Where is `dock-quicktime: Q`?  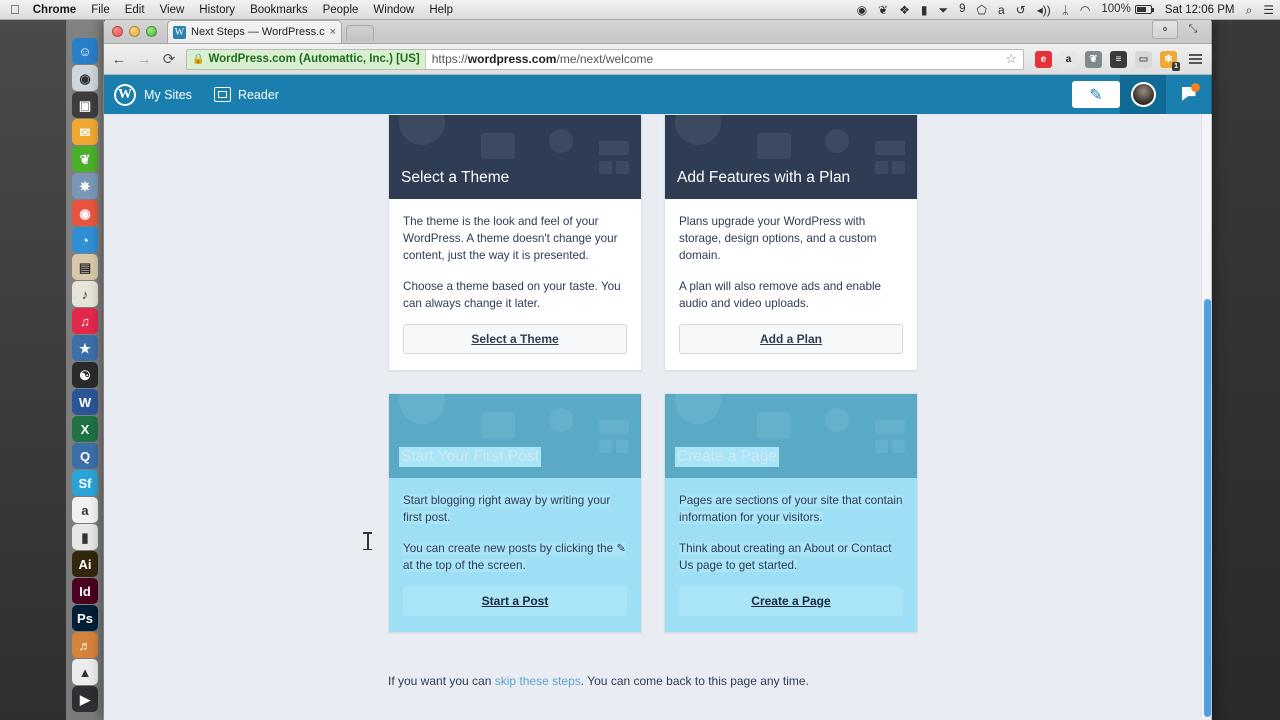 dock-quicktime: Q is located at coordinates (85, 456).